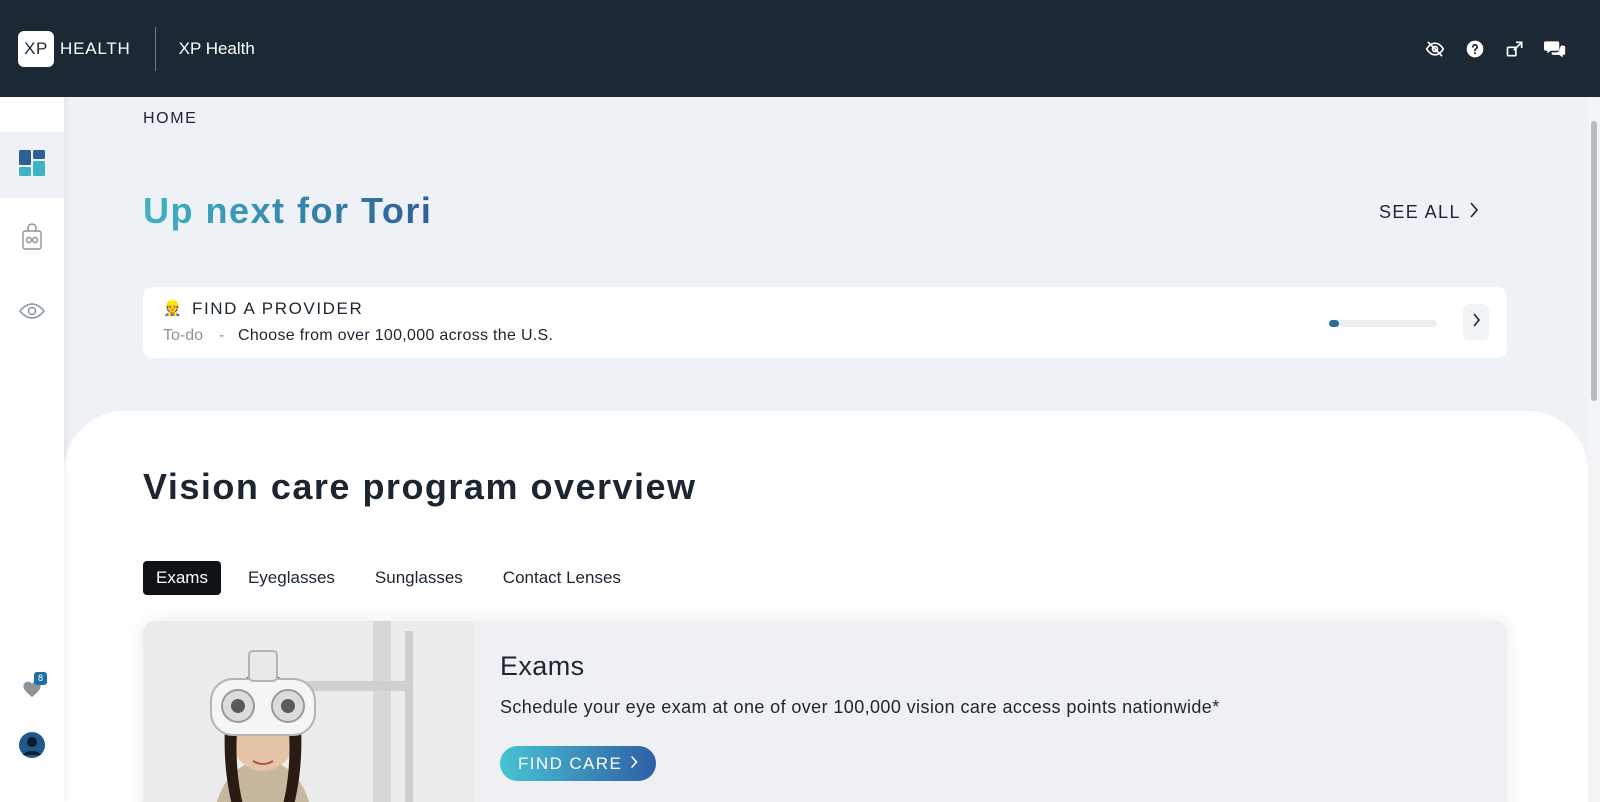 The height and width of the screenshot is (802, 1600). I want to click on avatar, so click(32, 747).